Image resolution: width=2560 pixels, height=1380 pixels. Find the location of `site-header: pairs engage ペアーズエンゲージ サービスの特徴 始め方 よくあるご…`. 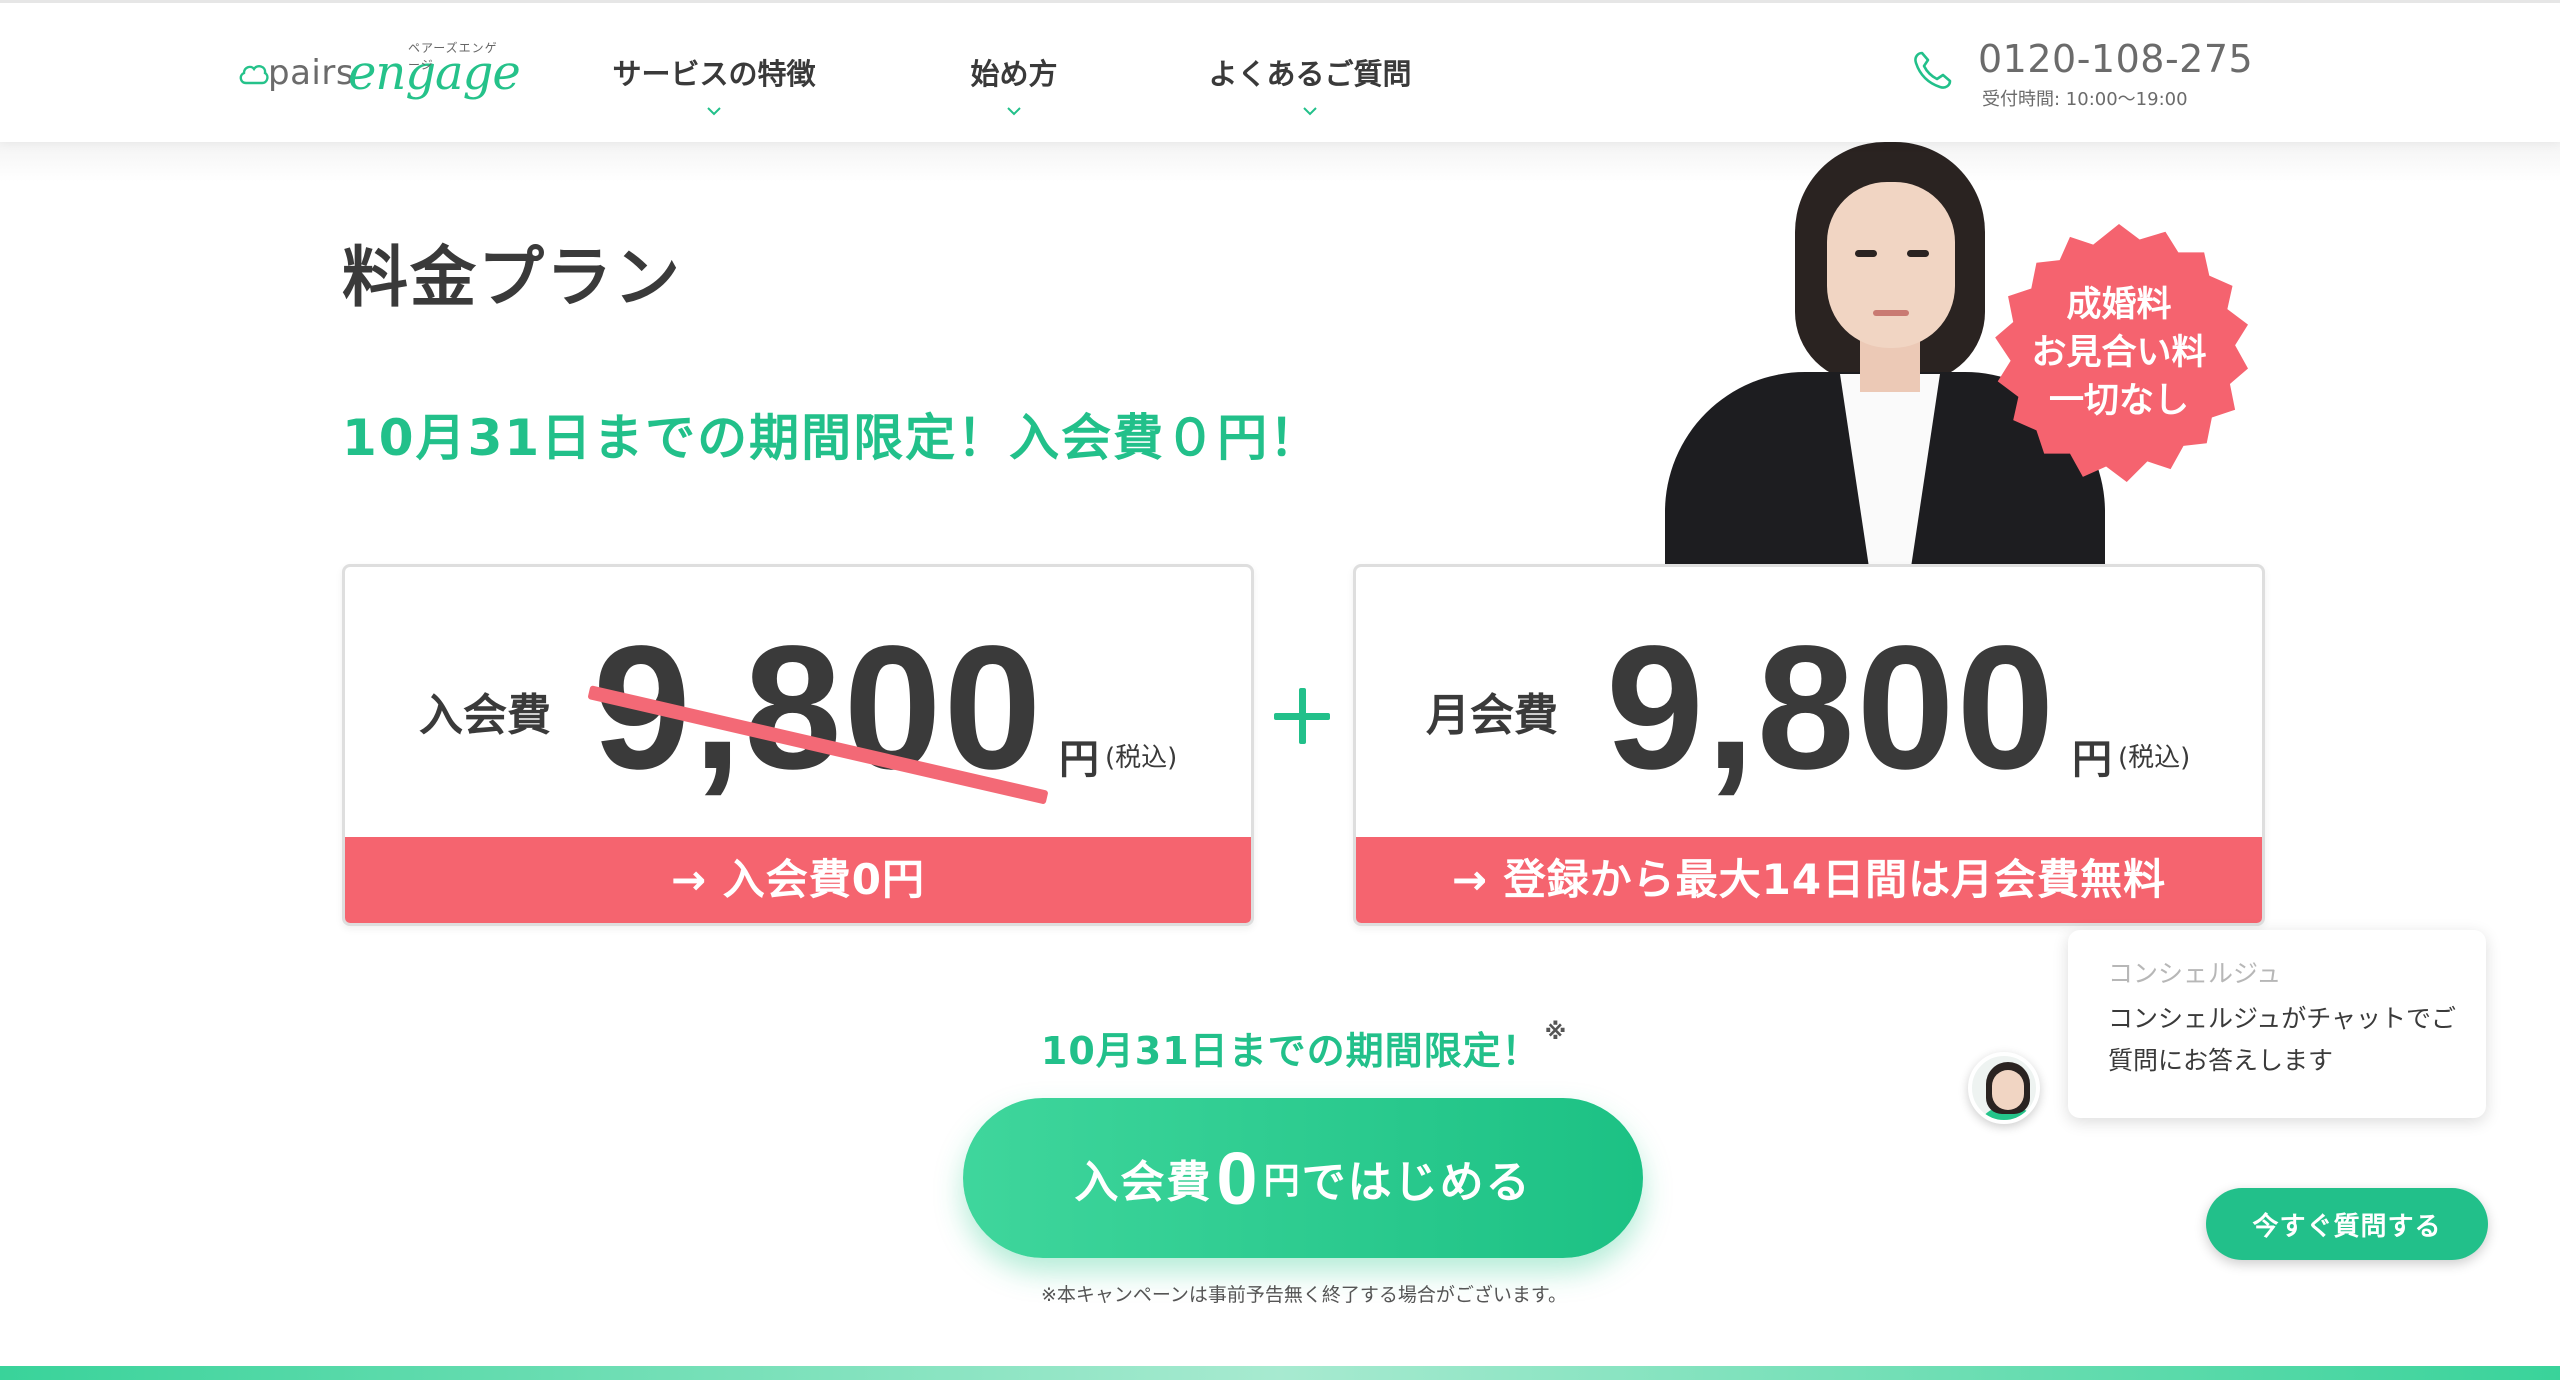

site-header: pairs engage ペアーズエンゲージ サービスの特徴 始め方 よくあるご… is located at coordinates (1280, 71).